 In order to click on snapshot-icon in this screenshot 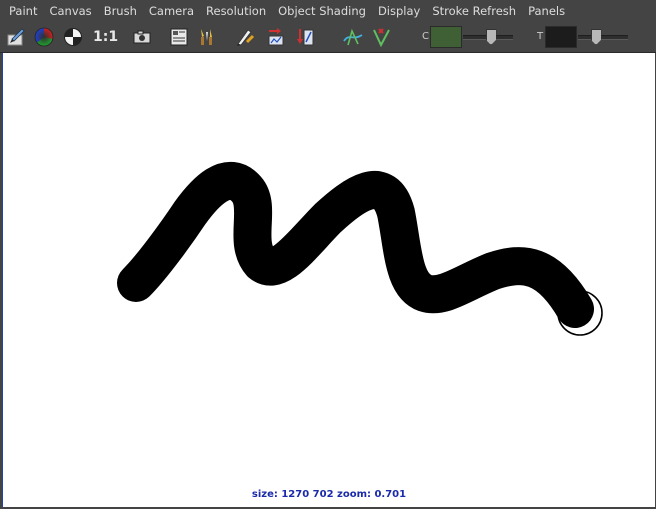, I will do `click(142, 37)`.